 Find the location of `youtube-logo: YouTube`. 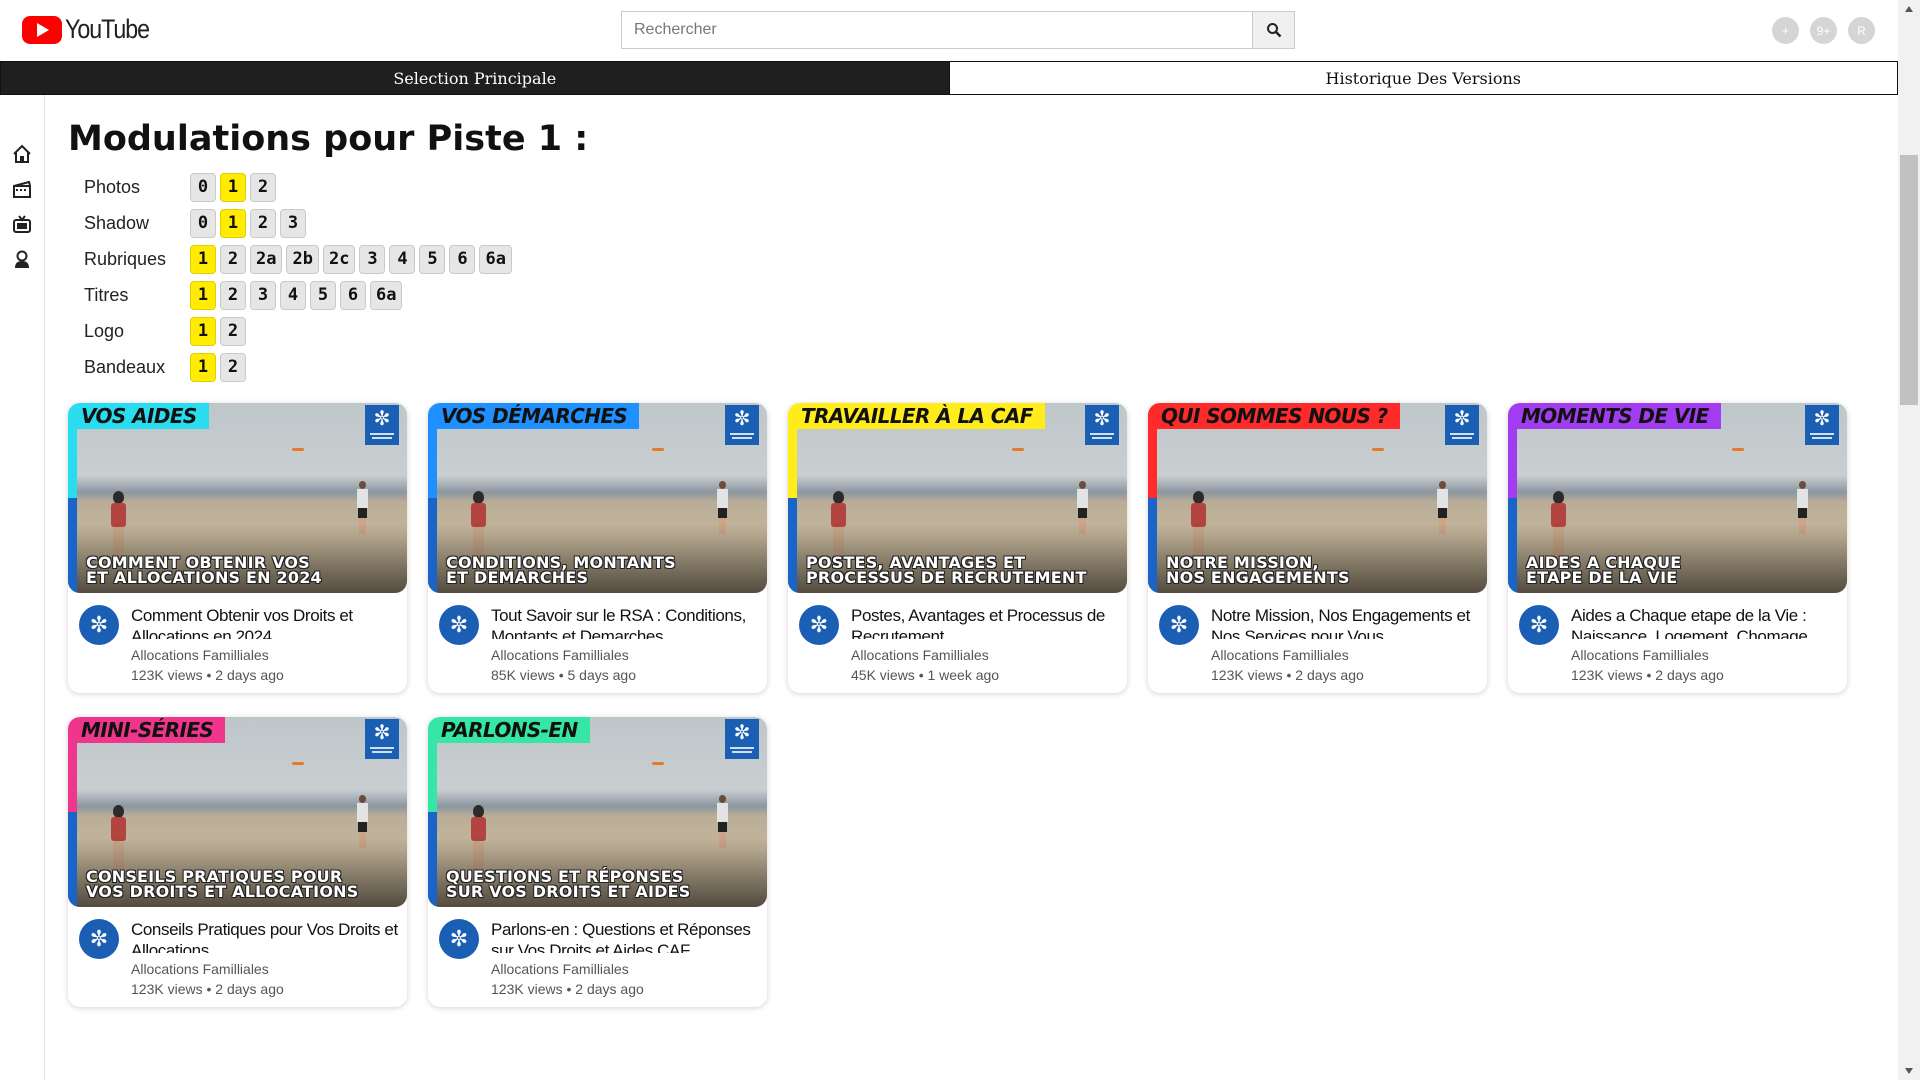

youtube-logo: YouTube is located at coordinates (92, 29).